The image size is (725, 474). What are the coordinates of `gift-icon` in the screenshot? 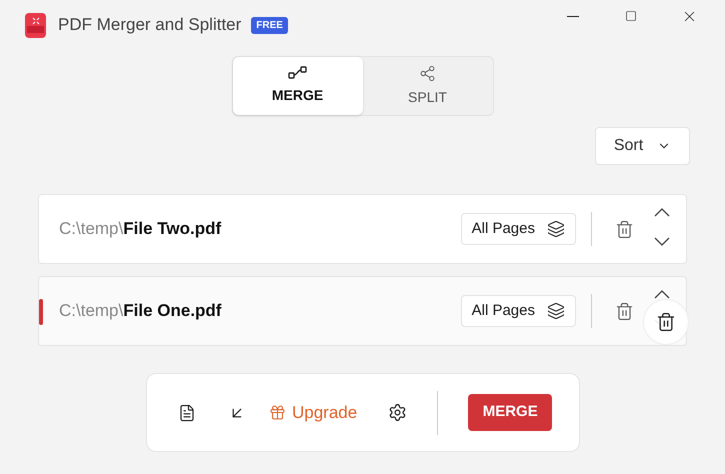 It's located at (277, 412).